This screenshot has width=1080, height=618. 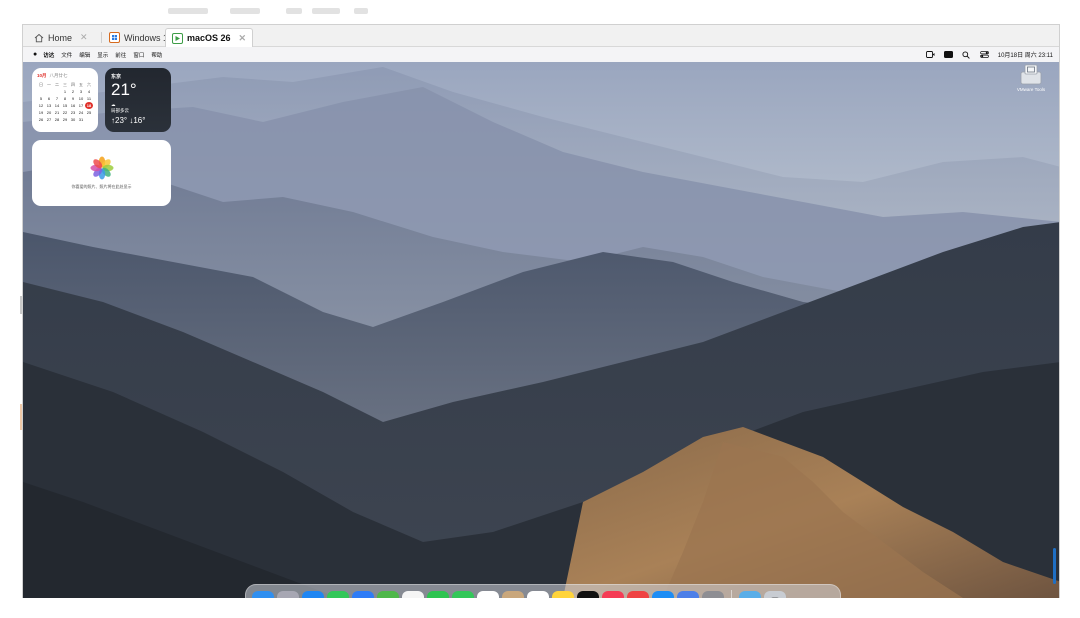 I want to click on calendar-day: 7, so click(x=57, y=98).